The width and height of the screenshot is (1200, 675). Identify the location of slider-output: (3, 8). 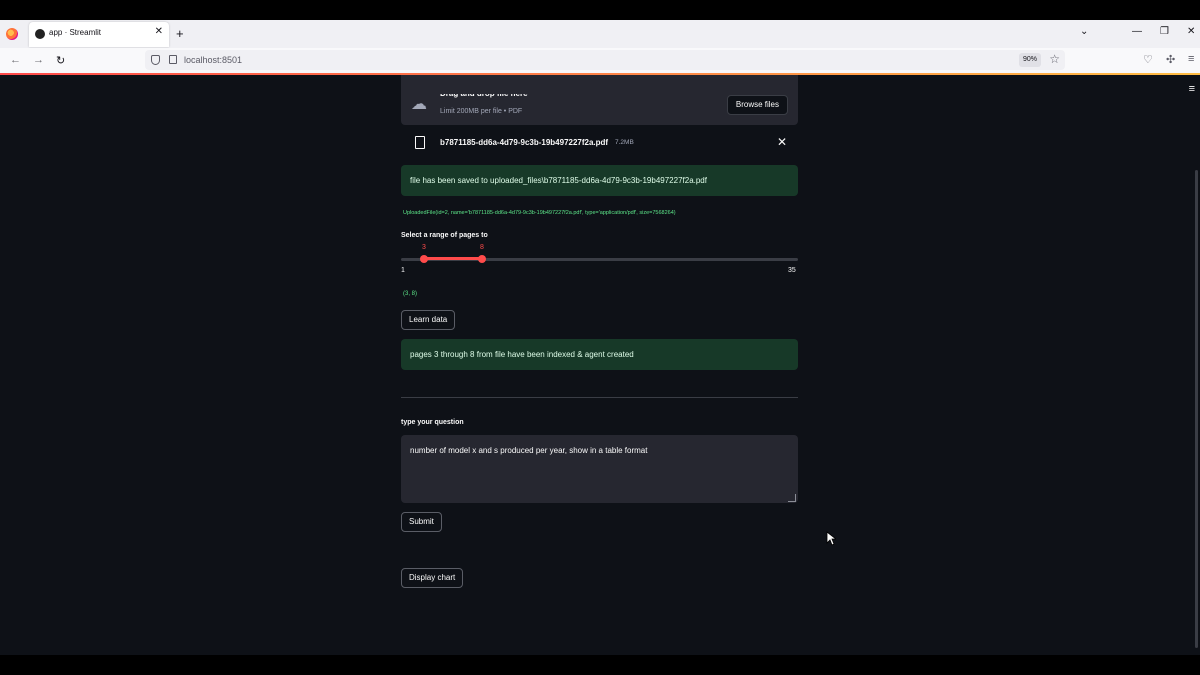
(410, 294).